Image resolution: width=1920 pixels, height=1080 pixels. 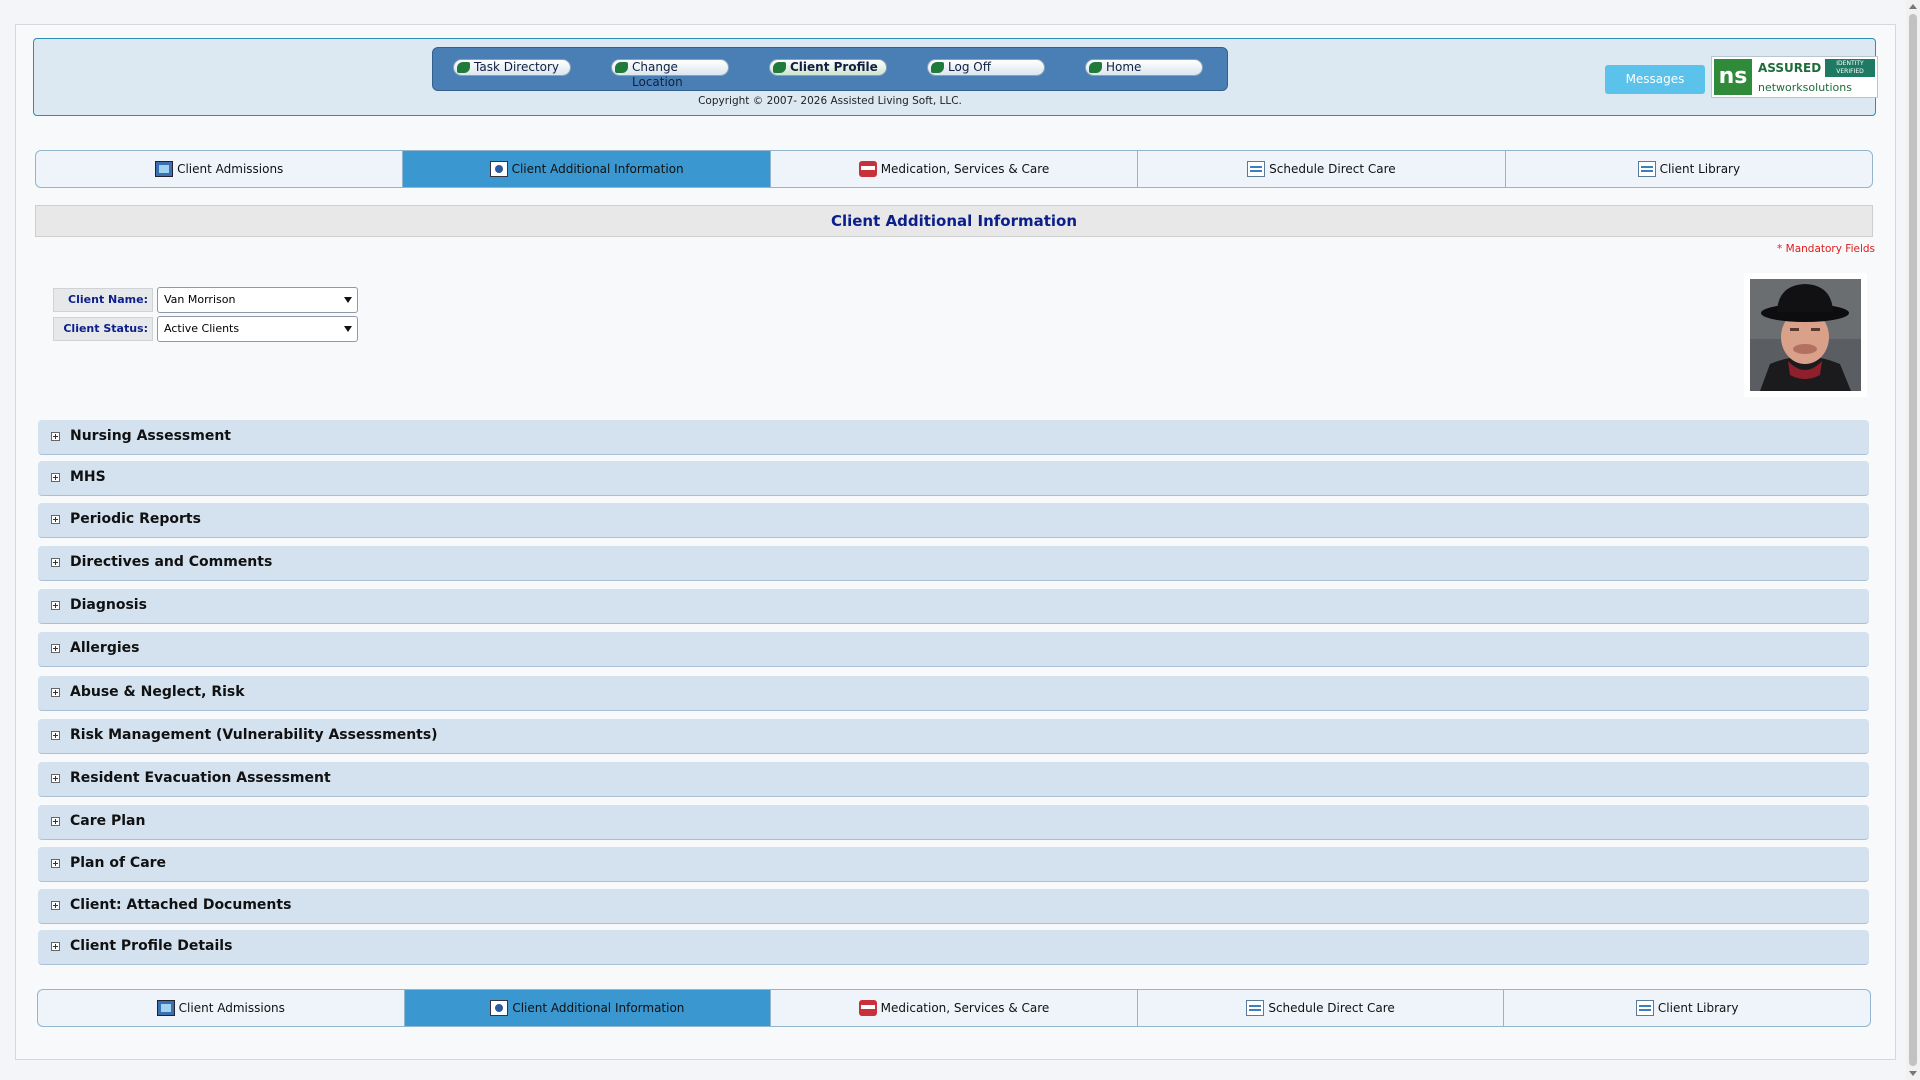 I want to click on section-abuse-neglect-risk: Abuse & Neglect, Risk, so click(x=953, y=693).